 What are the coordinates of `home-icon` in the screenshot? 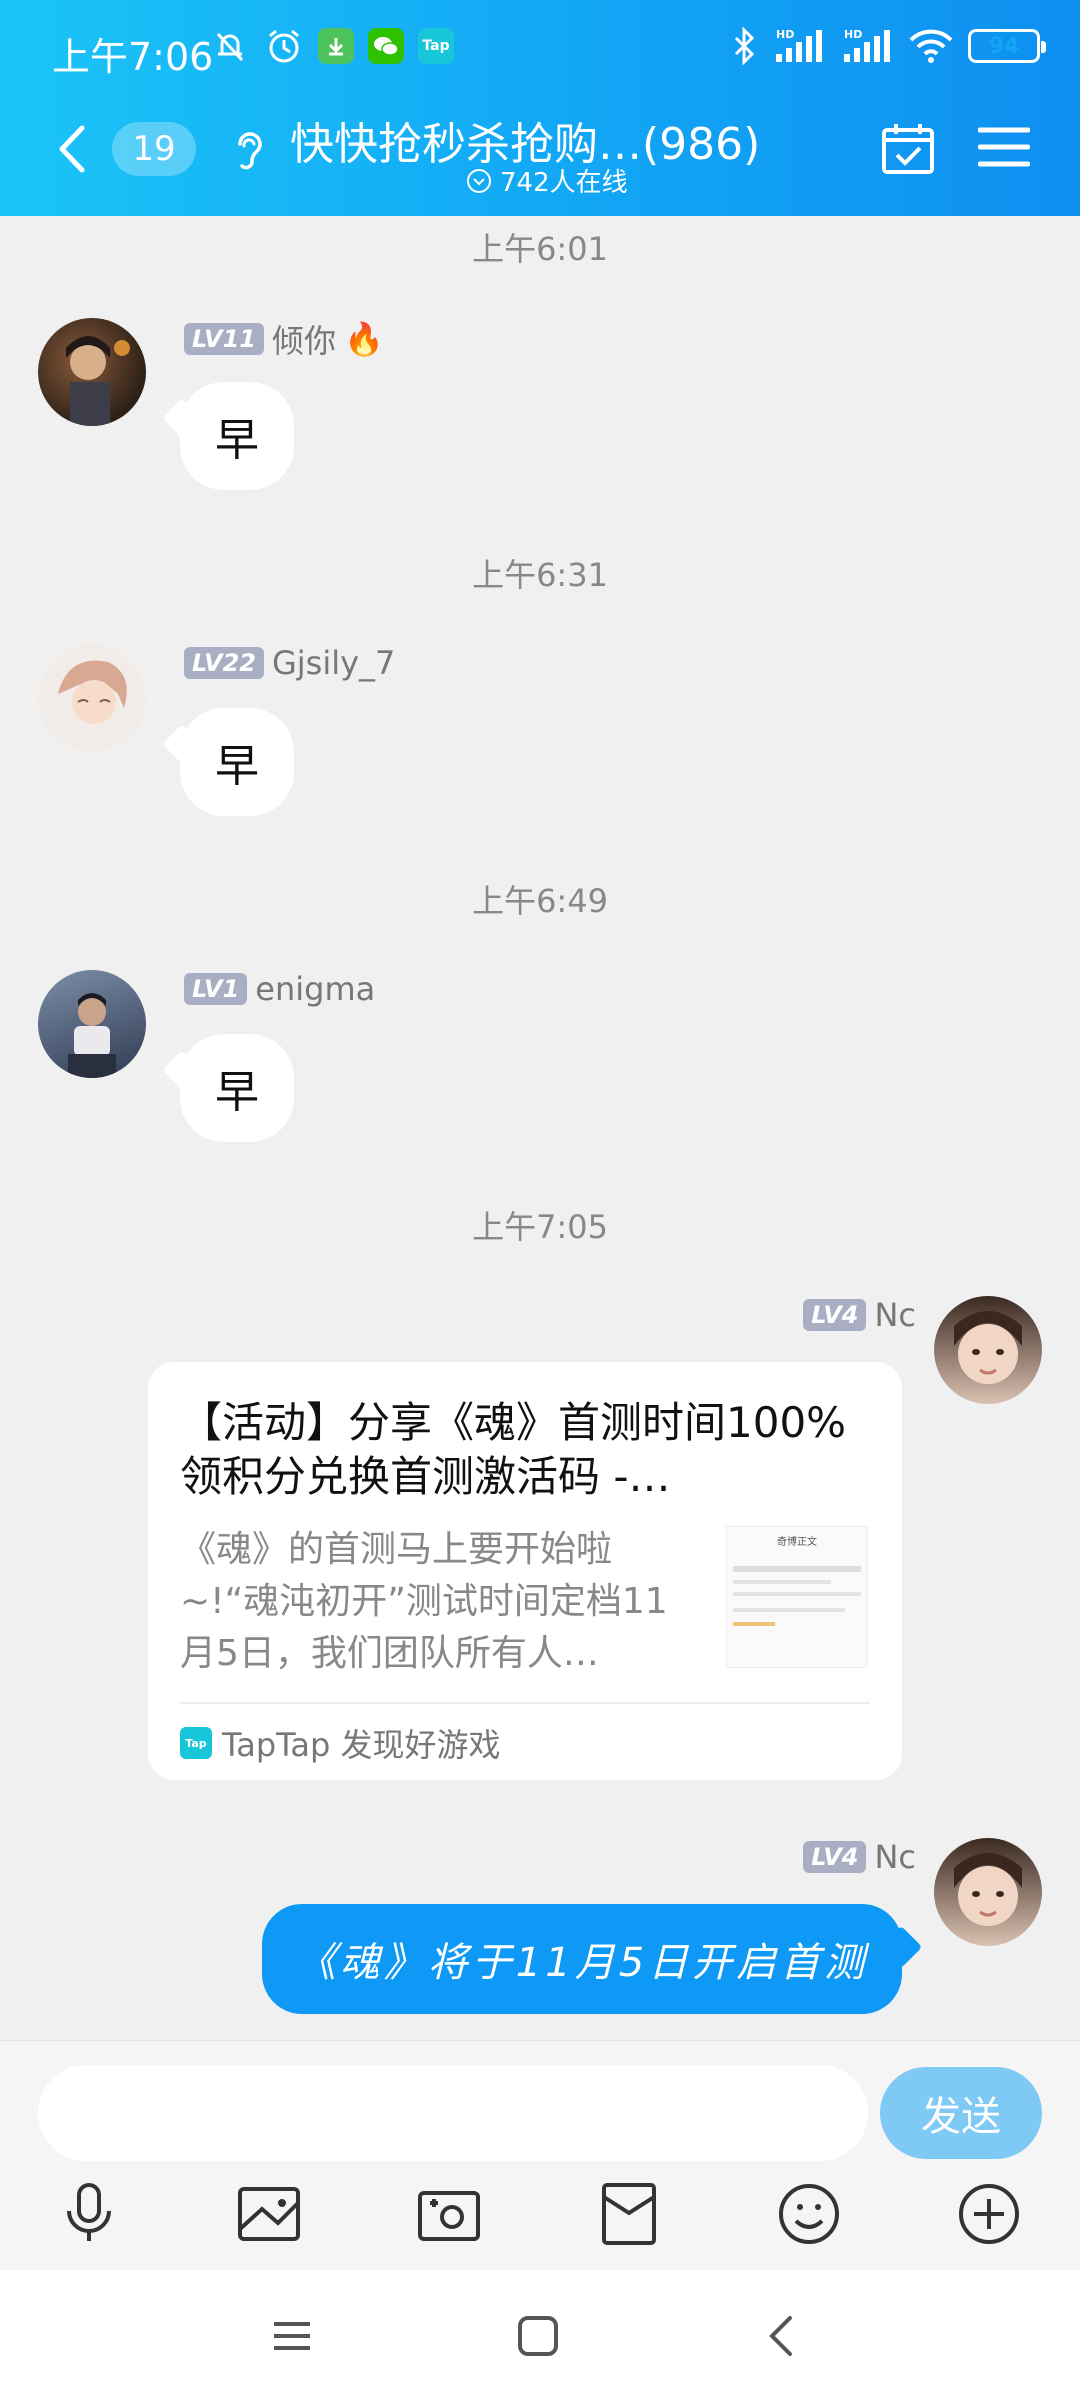 It's located at (538, 2336).